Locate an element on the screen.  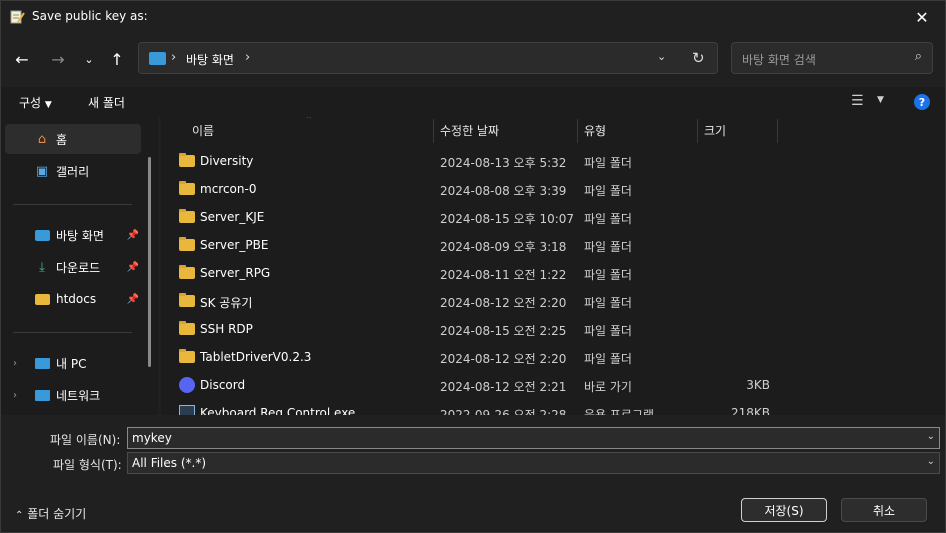
file-date: 2024-08-12 오전 2:21 is located at coordinates (503, 387).